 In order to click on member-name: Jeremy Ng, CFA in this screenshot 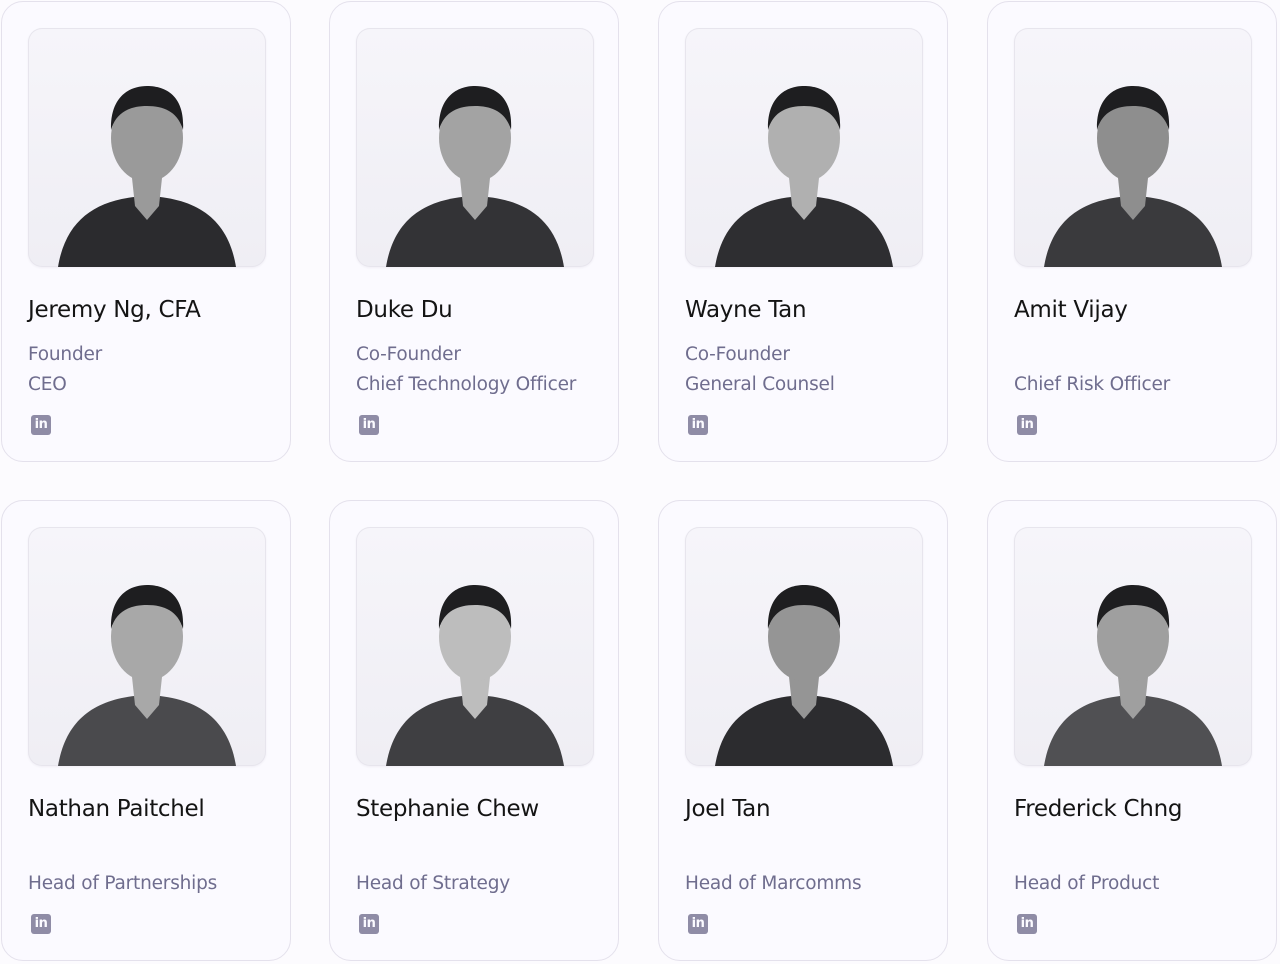, I will do `click(114, 310)`.